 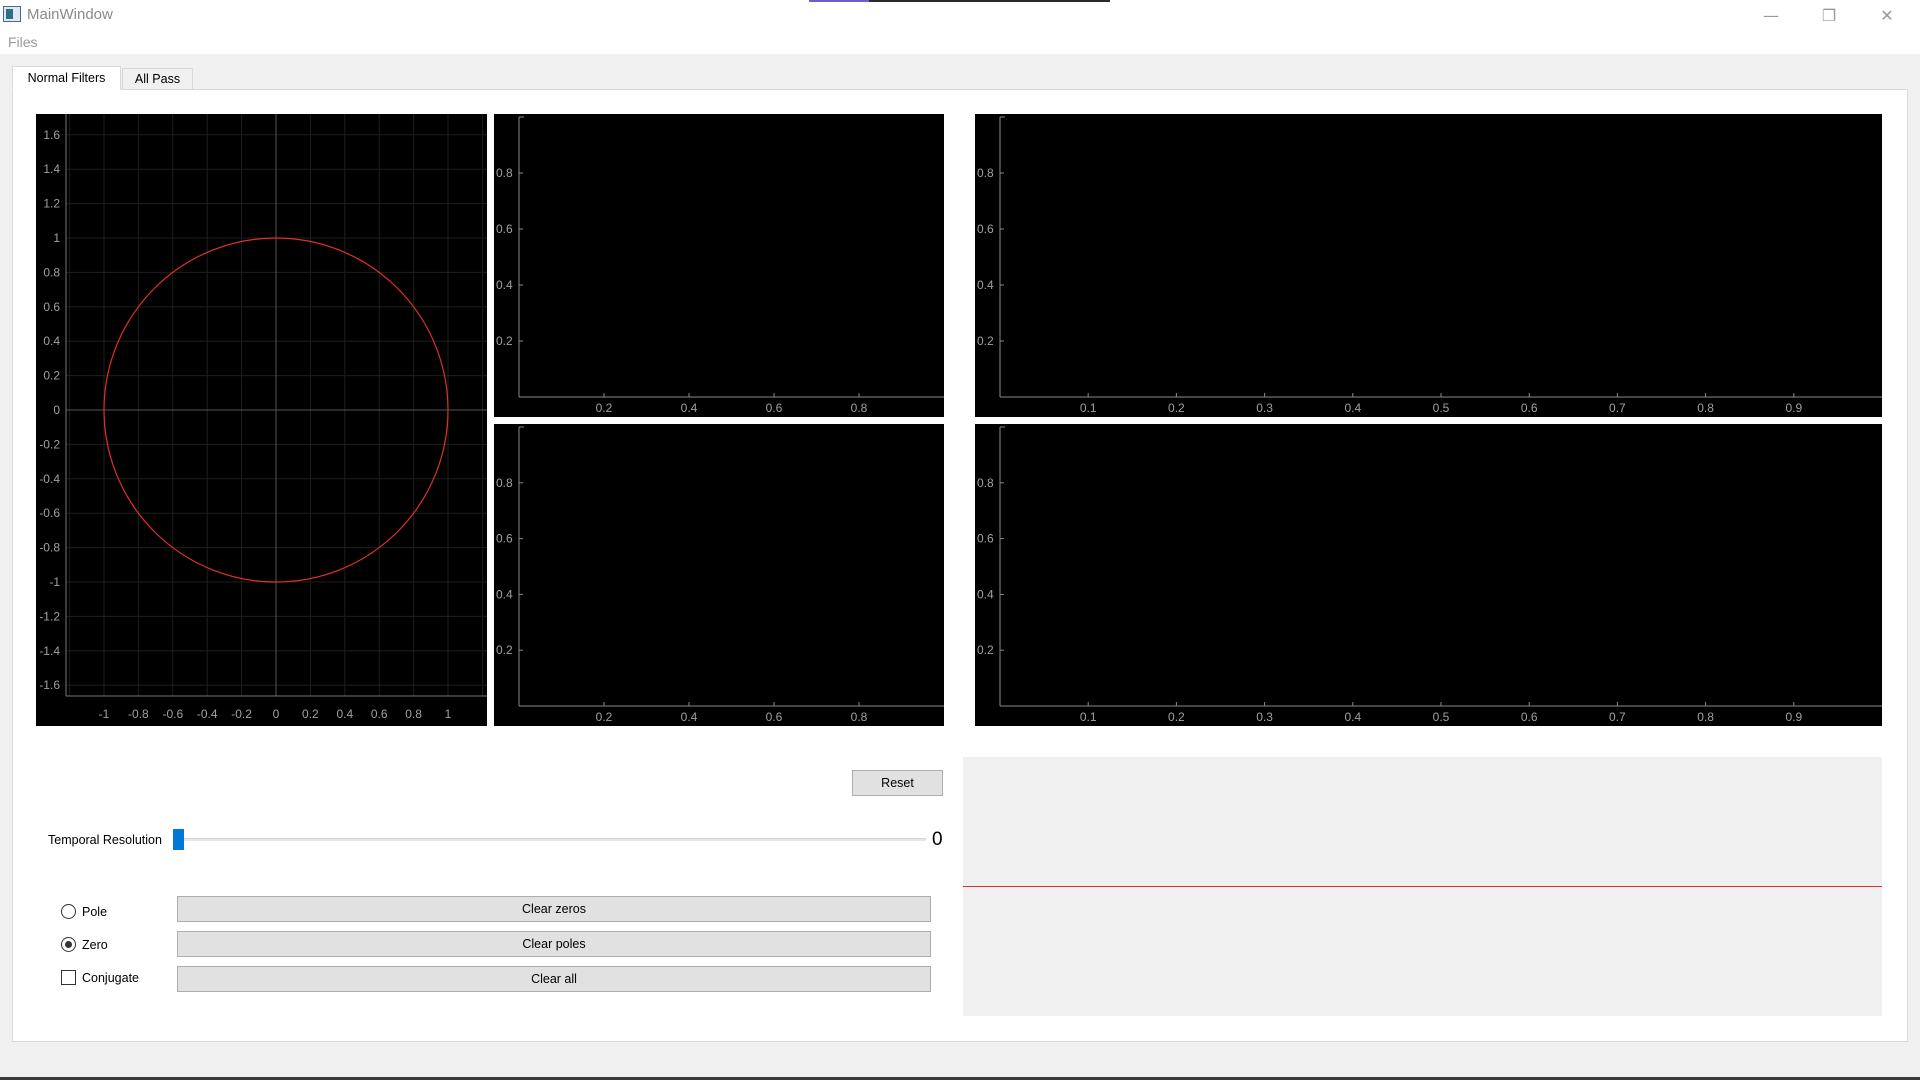 What do you see at coordinates (1771, 15) in the screenshot?
I see `minimize-icon: —` at bounding box center [1771, 15].